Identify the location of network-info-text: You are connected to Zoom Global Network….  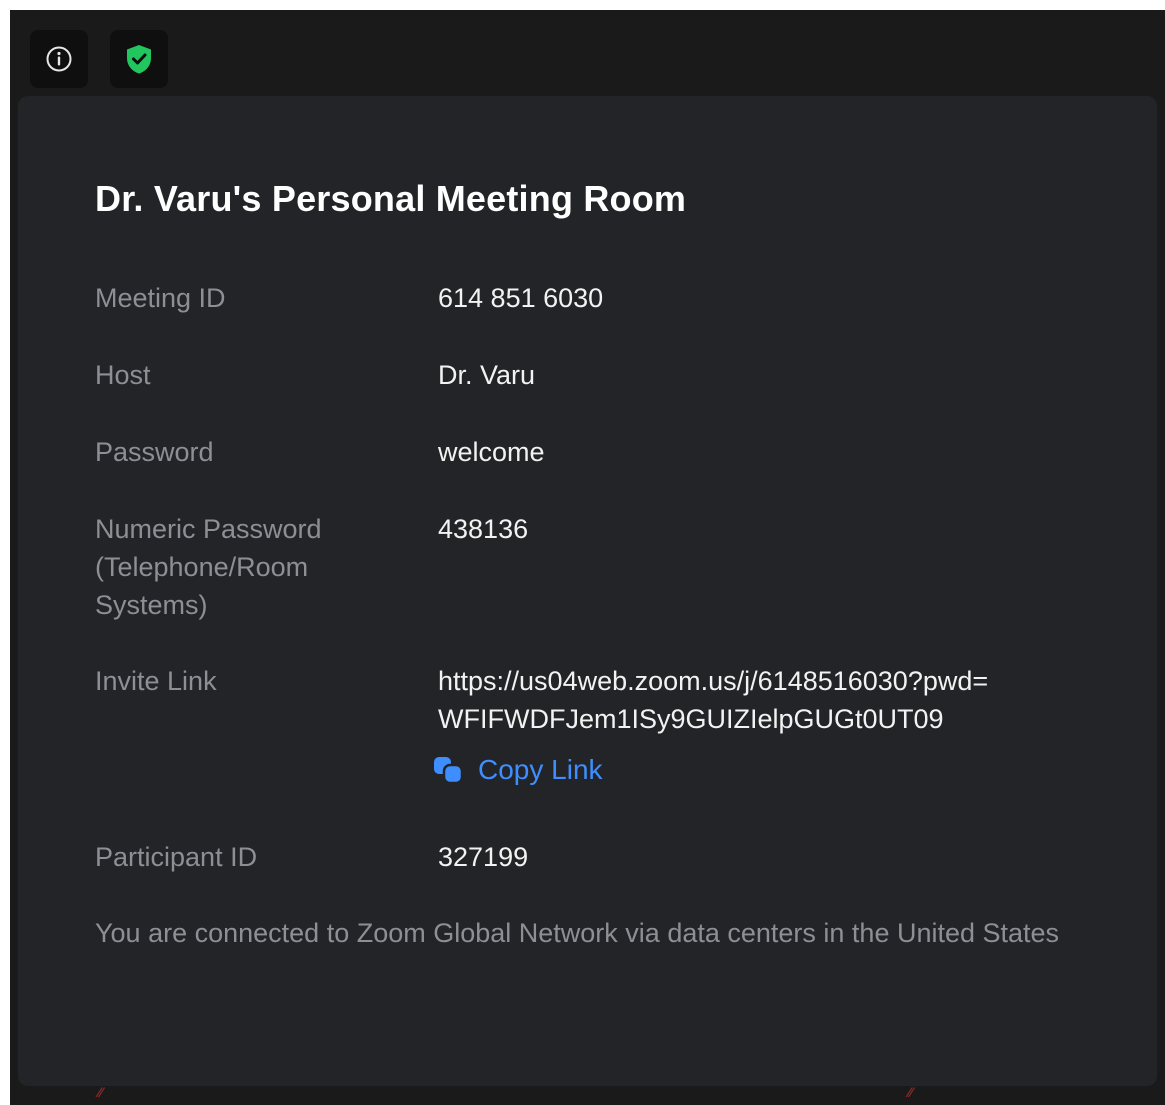
(577, 933).